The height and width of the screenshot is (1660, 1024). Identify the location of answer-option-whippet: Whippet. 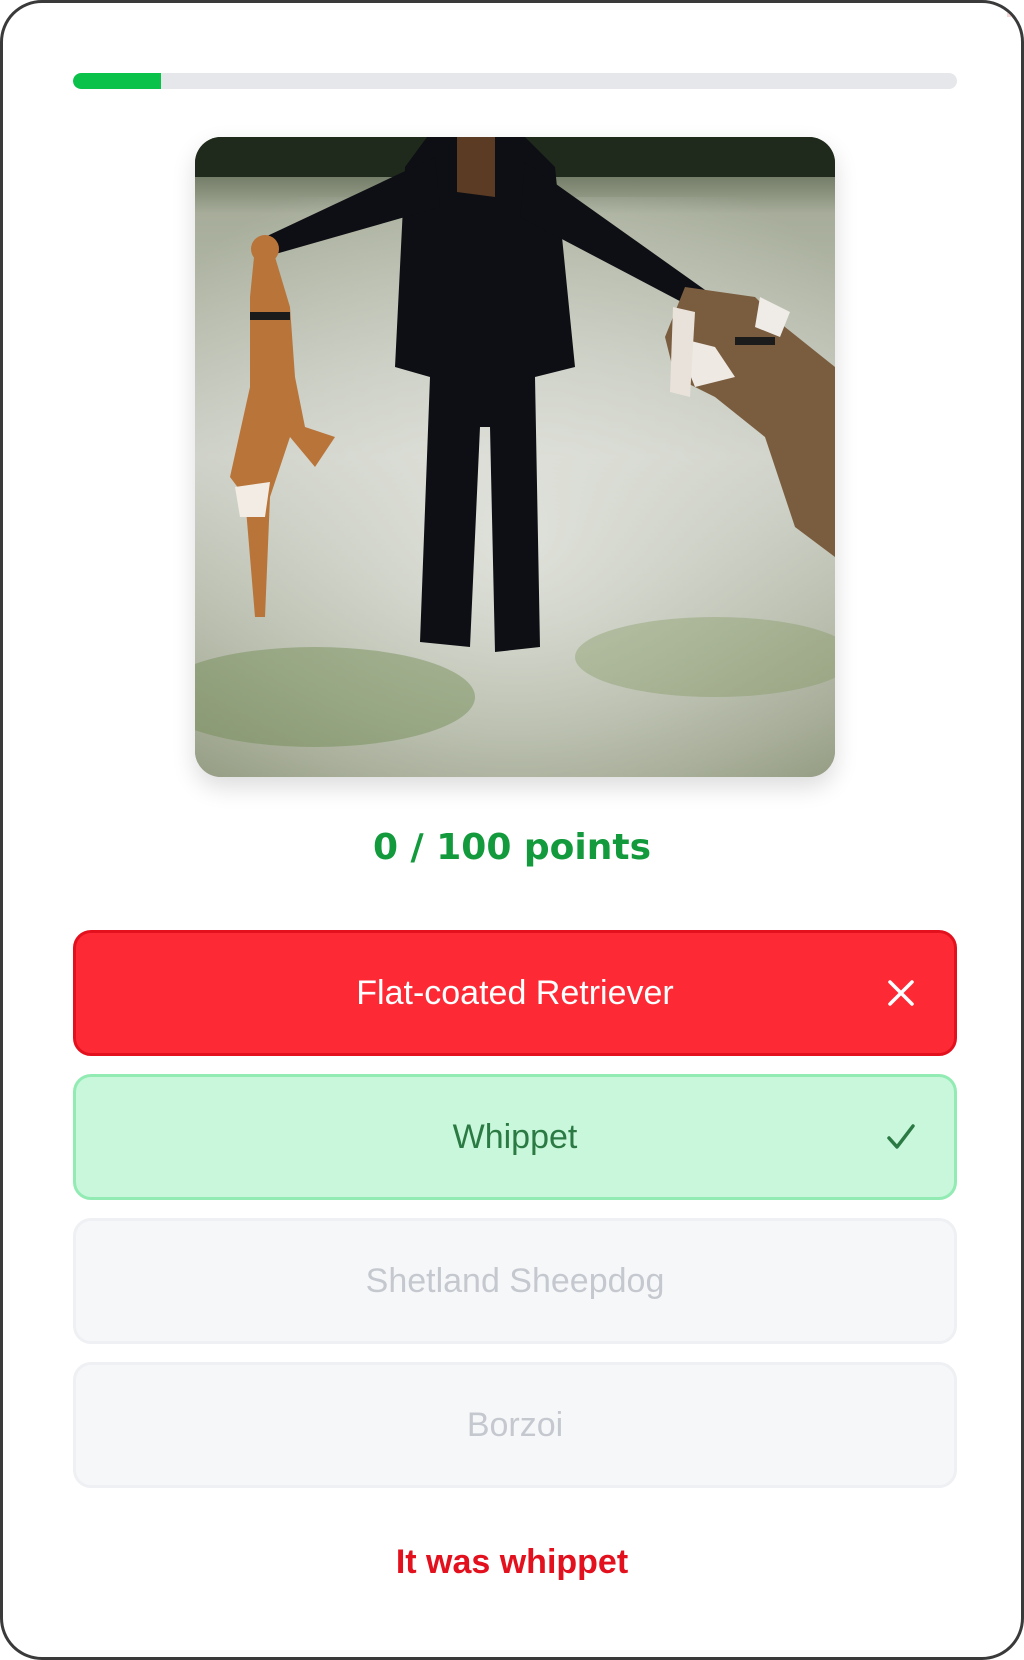
(515, 1137).